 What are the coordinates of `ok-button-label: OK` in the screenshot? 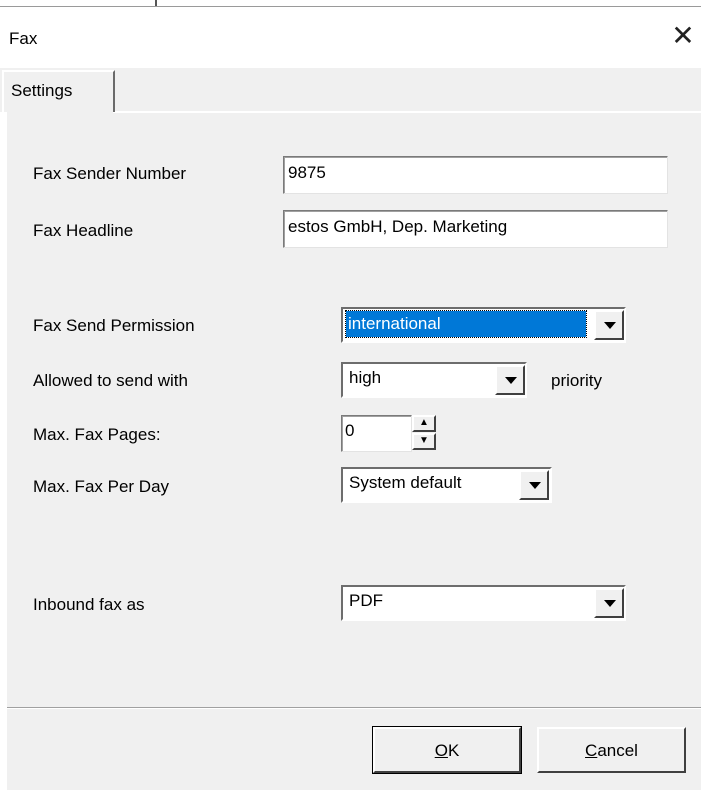 It's located at (447, 750).